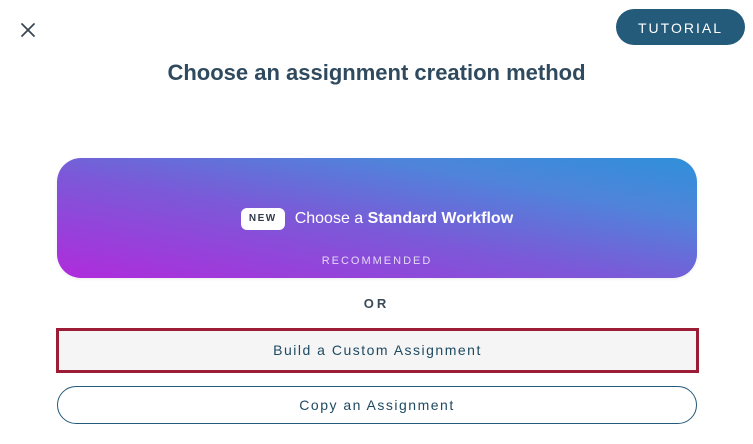 The image size is (753, 444). Describe the element at coordinates (376, 303) in the screenshot. I see `or-divider: OR` at that location.